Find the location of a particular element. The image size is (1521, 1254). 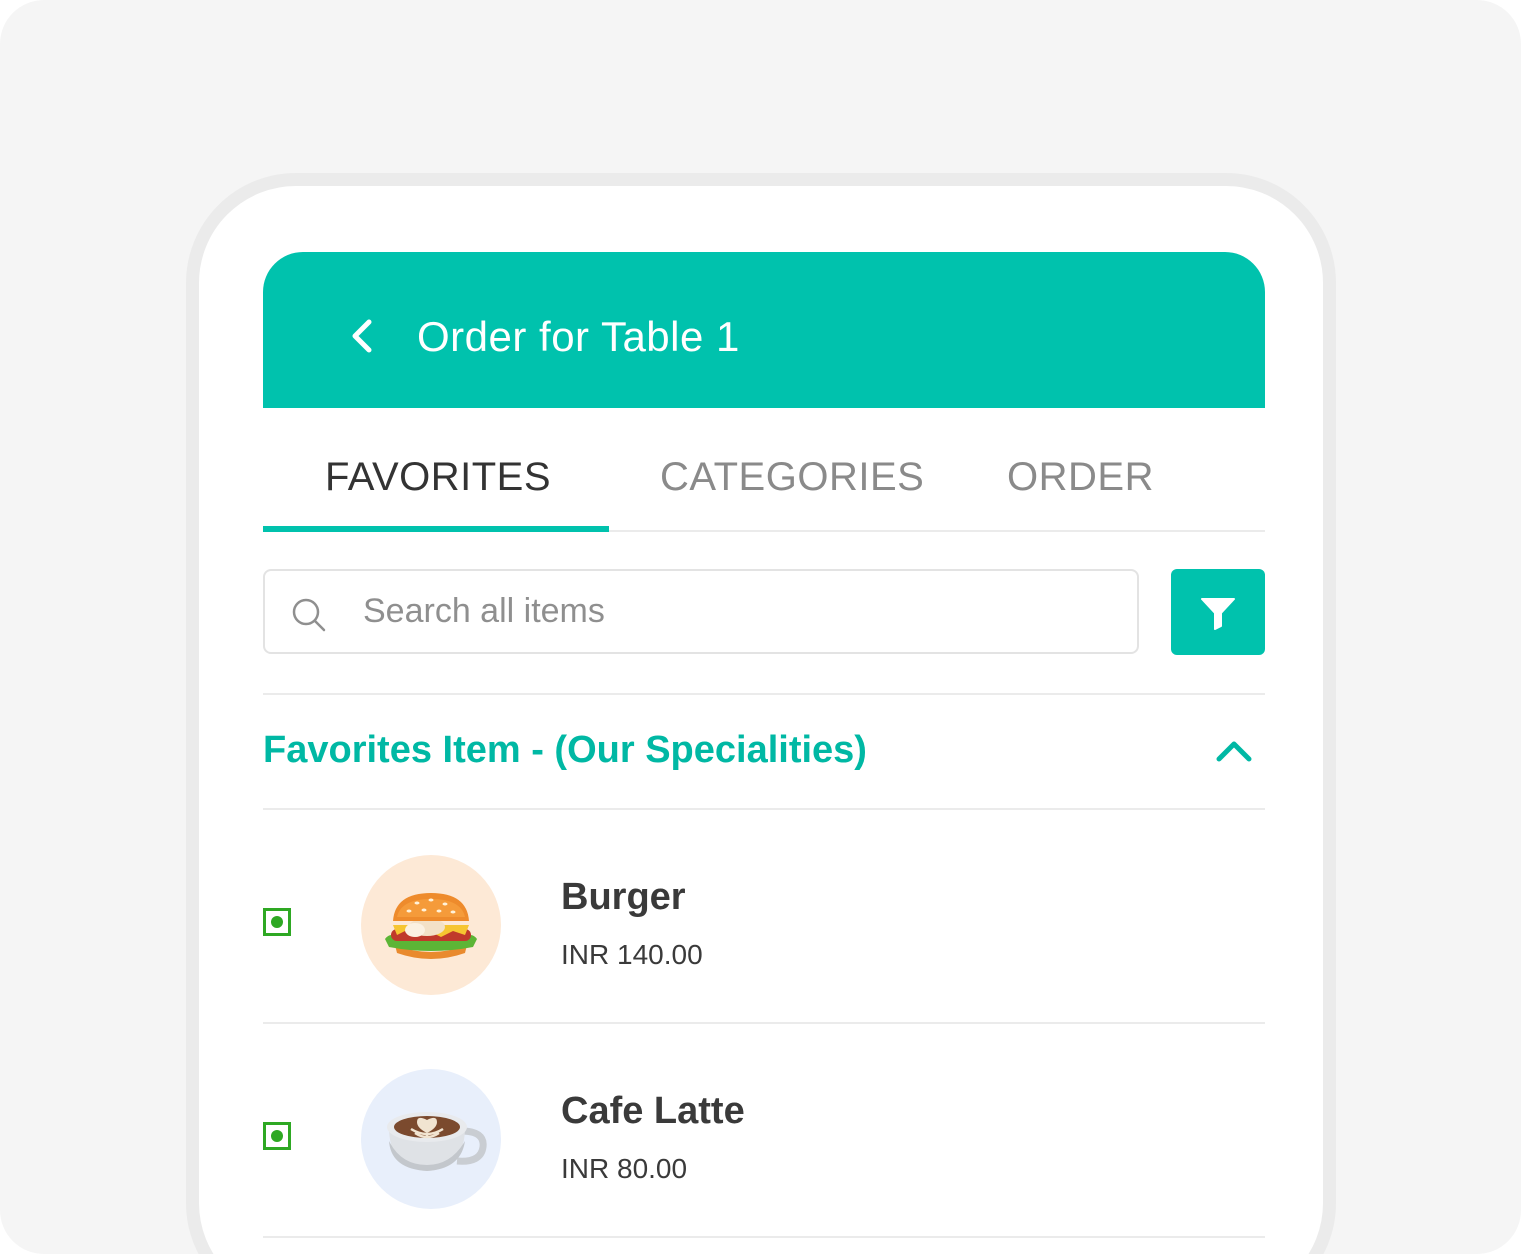

favorites-section-header: Favorites Item - (Our Specialities) is located at coordinates (764, 752).